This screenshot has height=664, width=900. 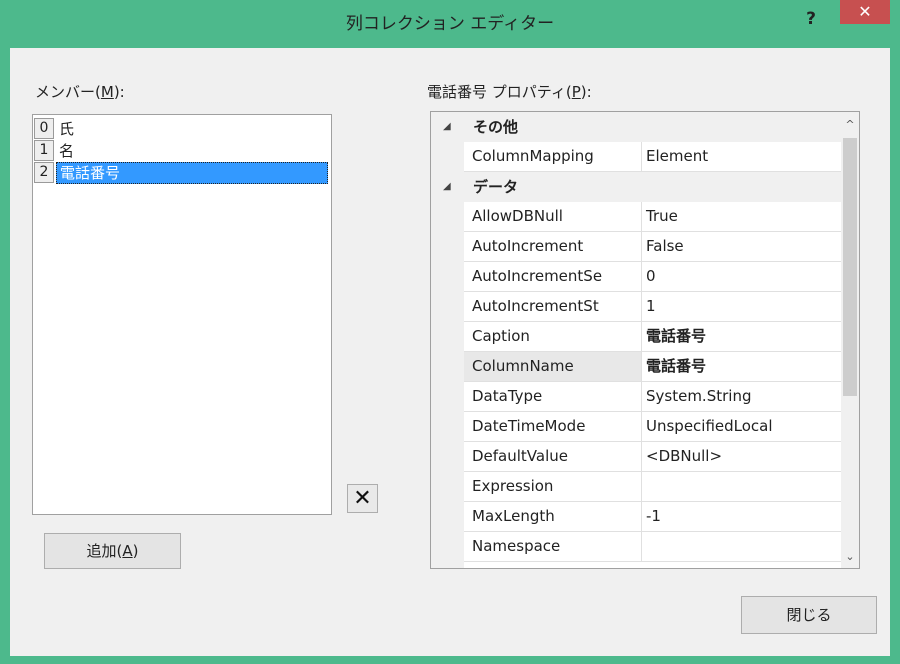 What do you see at coordinates (517, 216) in the screenshot?
I see `property-name: AllowDBNull` at bounding box center [517, 216].